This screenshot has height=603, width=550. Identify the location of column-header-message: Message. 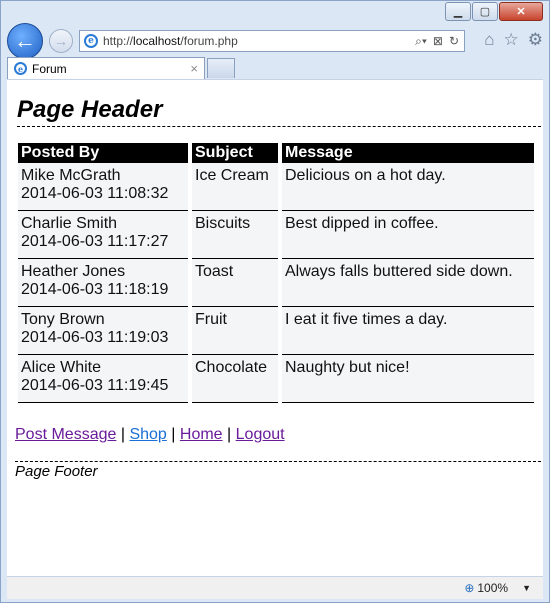
(408, 153).